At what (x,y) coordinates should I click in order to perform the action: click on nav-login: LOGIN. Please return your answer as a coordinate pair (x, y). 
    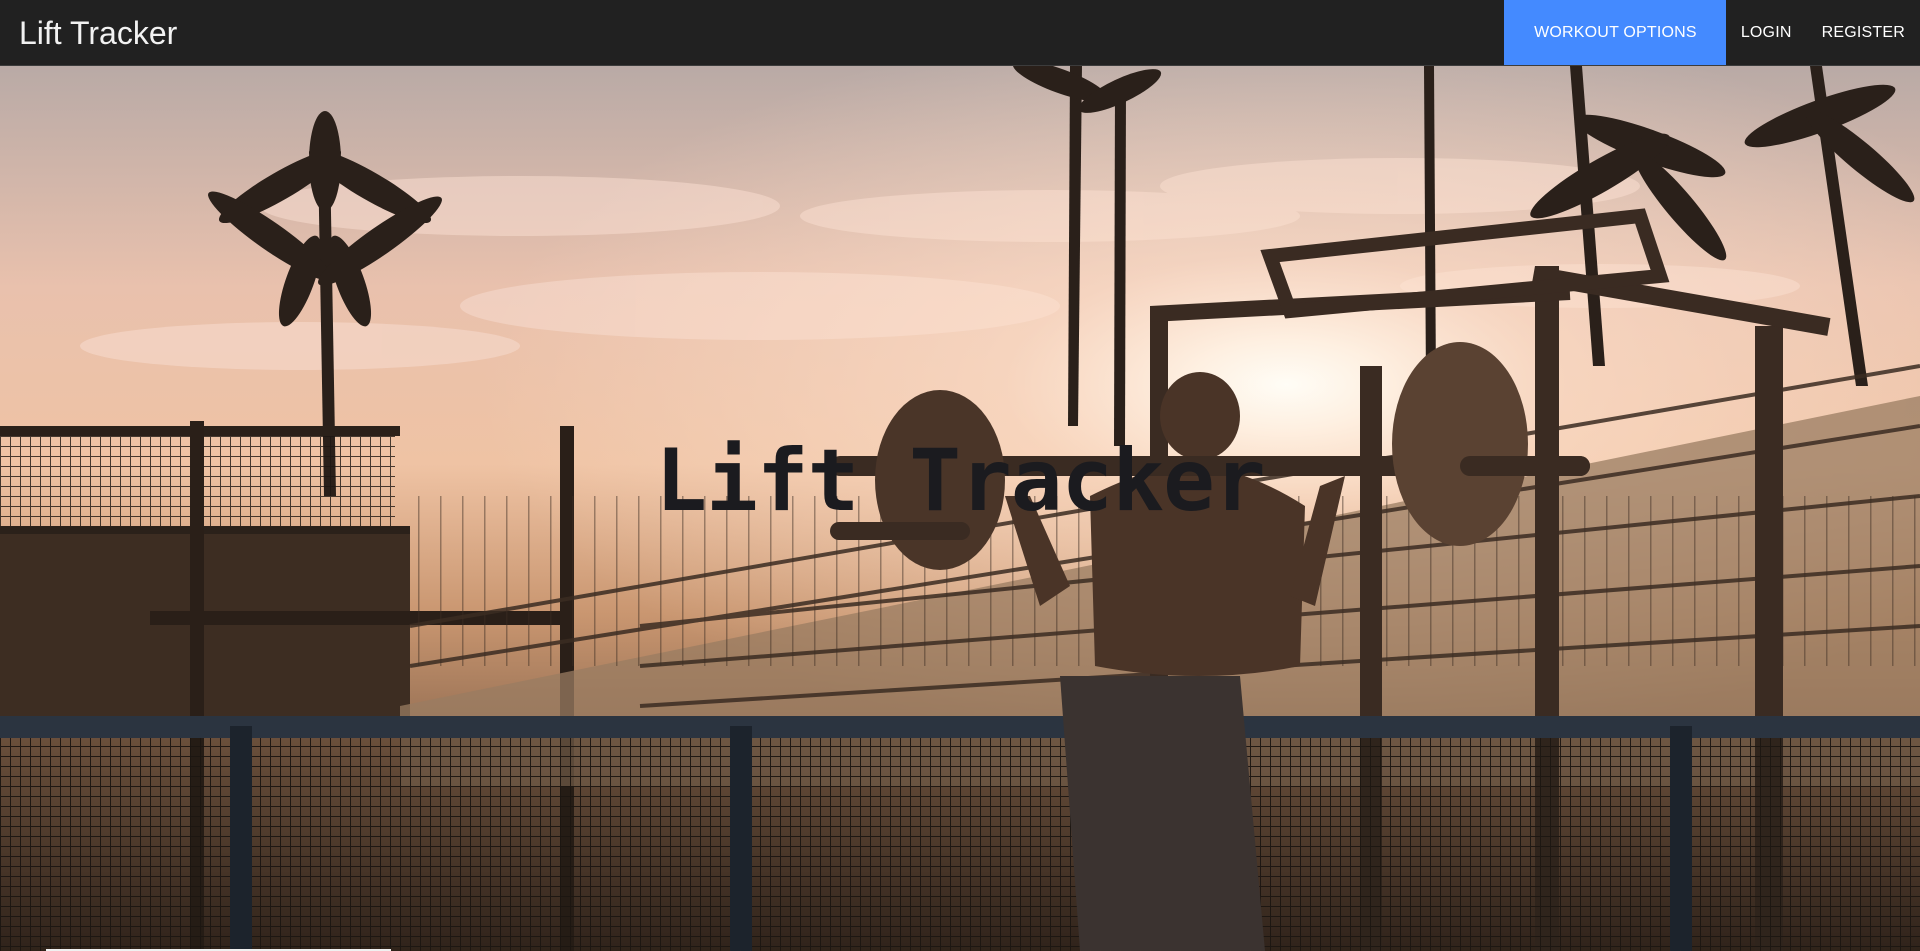
    Looking at the image, I should click on (1766, 32).